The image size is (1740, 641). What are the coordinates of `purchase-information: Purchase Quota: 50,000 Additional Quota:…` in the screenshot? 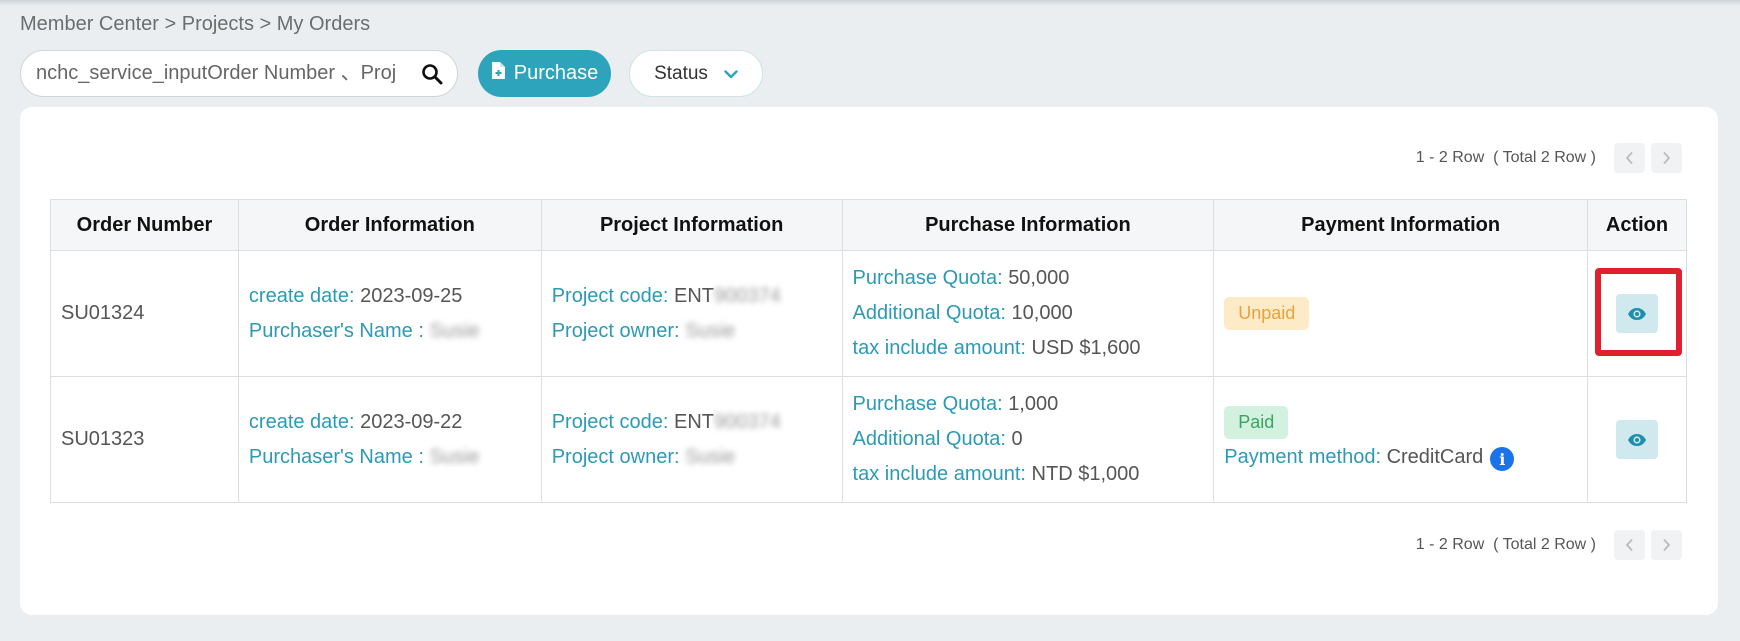 It's located at (1028, 313).